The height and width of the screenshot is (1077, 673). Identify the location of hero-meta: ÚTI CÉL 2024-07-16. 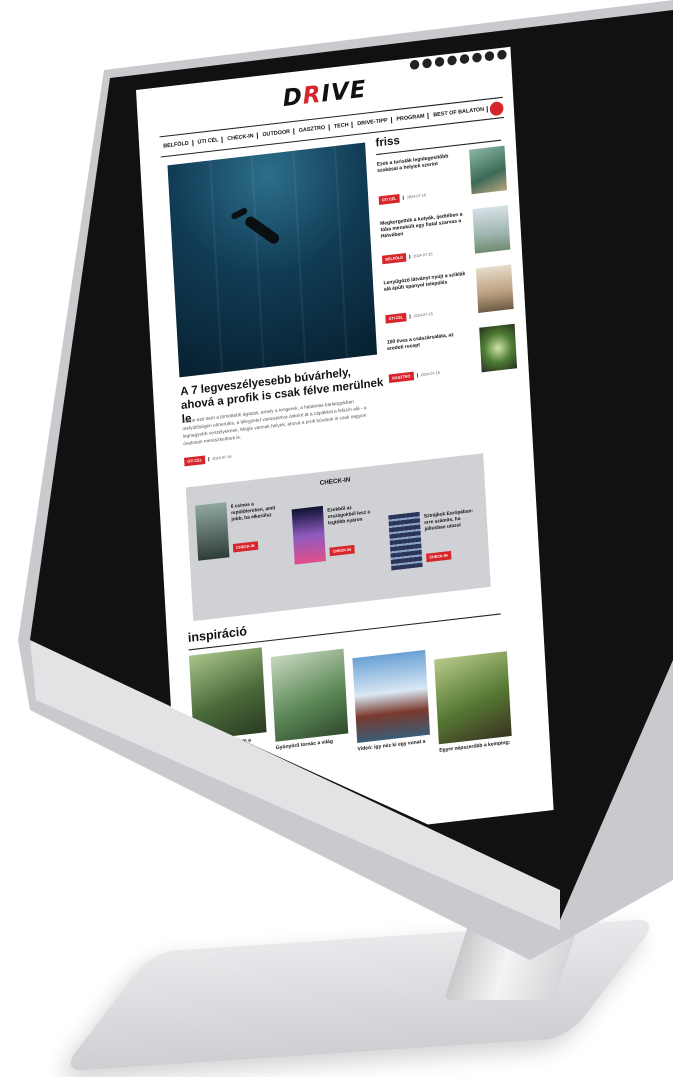
(208, 459).